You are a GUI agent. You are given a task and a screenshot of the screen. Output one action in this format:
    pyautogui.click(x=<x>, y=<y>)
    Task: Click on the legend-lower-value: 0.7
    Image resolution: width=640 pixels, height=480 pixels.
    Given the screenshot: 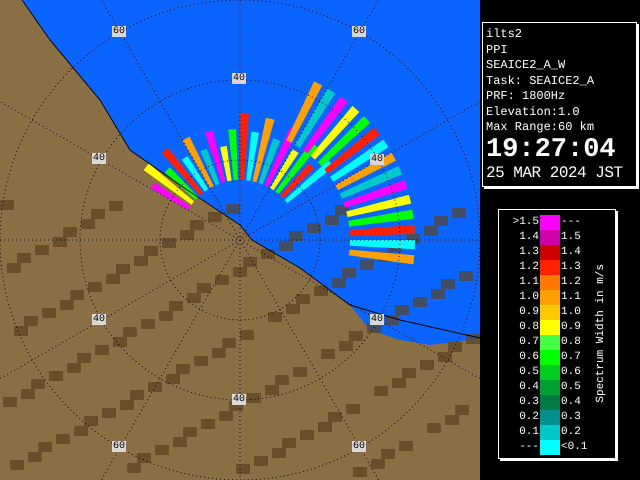 What is the action you would take?
    pyautogui.click(x=528, y=342)
    